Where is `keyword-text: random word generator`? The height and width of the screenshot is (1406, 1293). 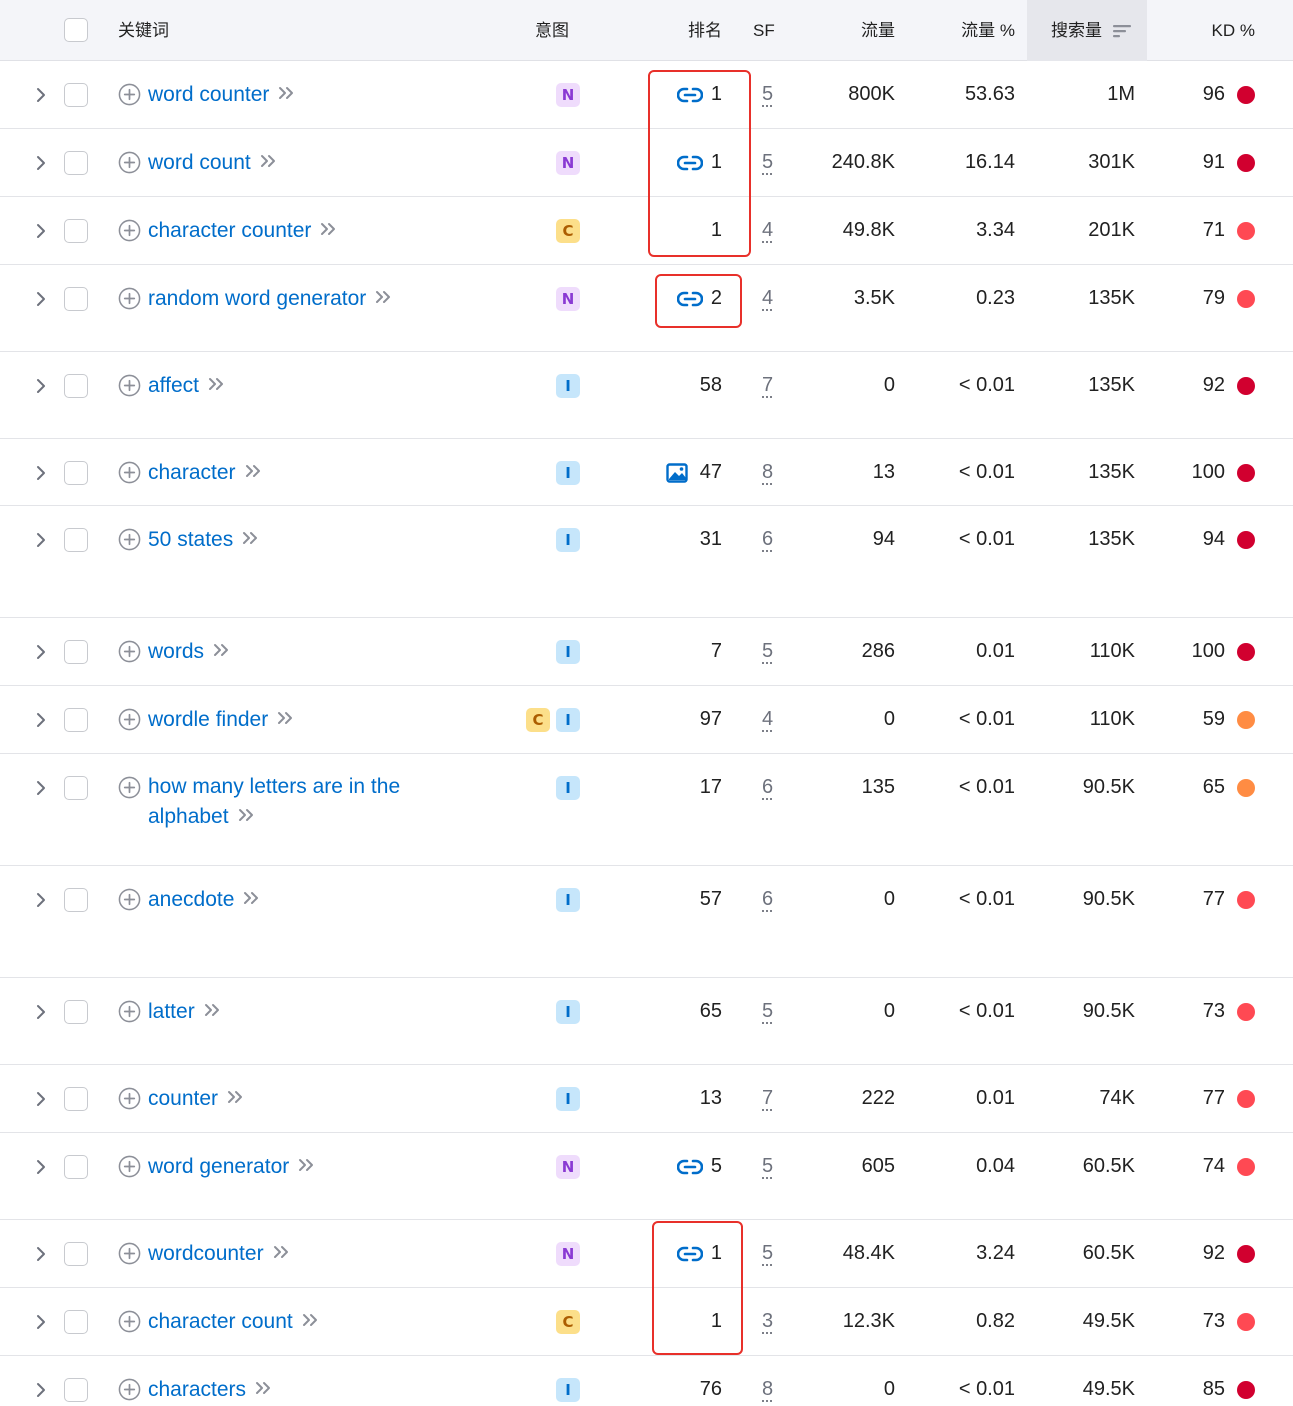
keyword-text: random word generator is located at coordinates (257, 298).